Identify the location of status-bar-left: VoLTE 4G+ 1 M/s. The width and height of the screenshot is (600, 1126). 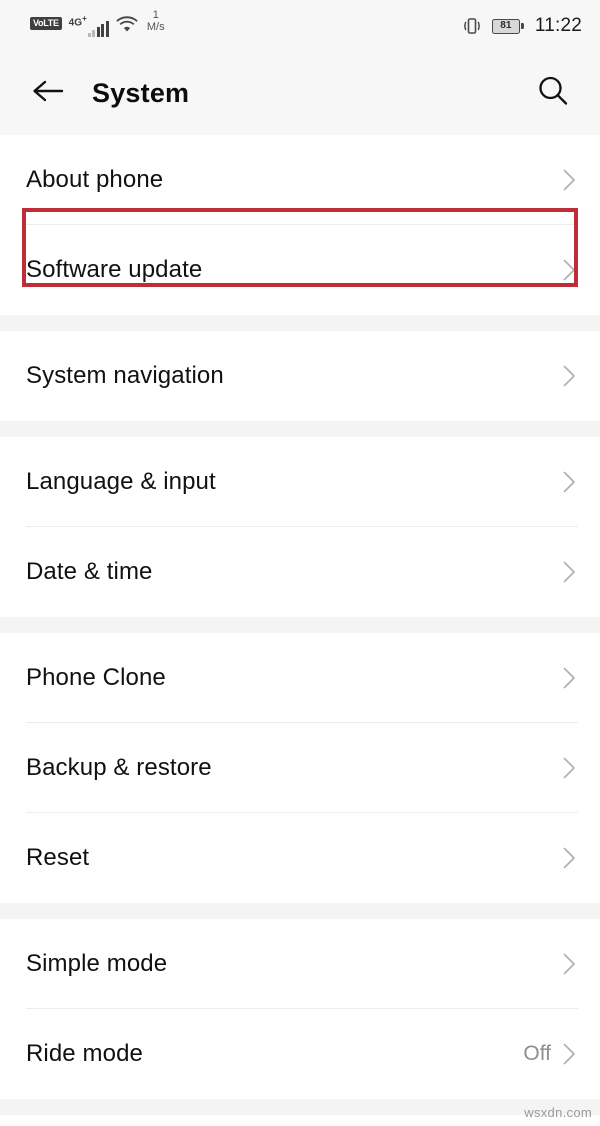
(97, 26).